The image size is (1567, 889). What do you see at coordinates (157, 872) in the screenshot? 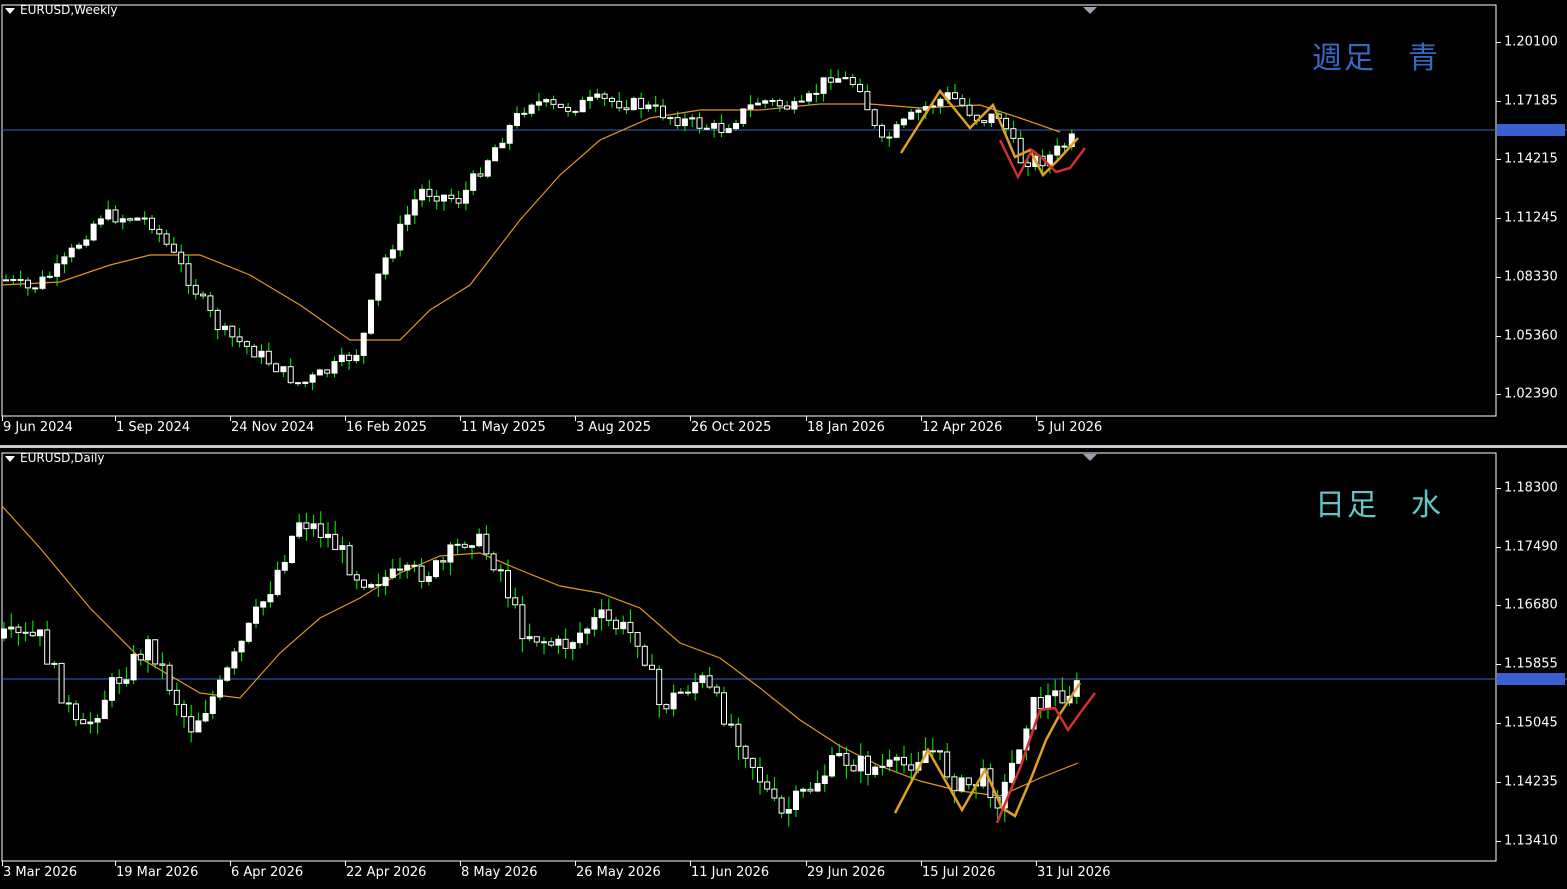
I see `x-axis-label: 19 Mar 2026` at bounding box center [157, 872].